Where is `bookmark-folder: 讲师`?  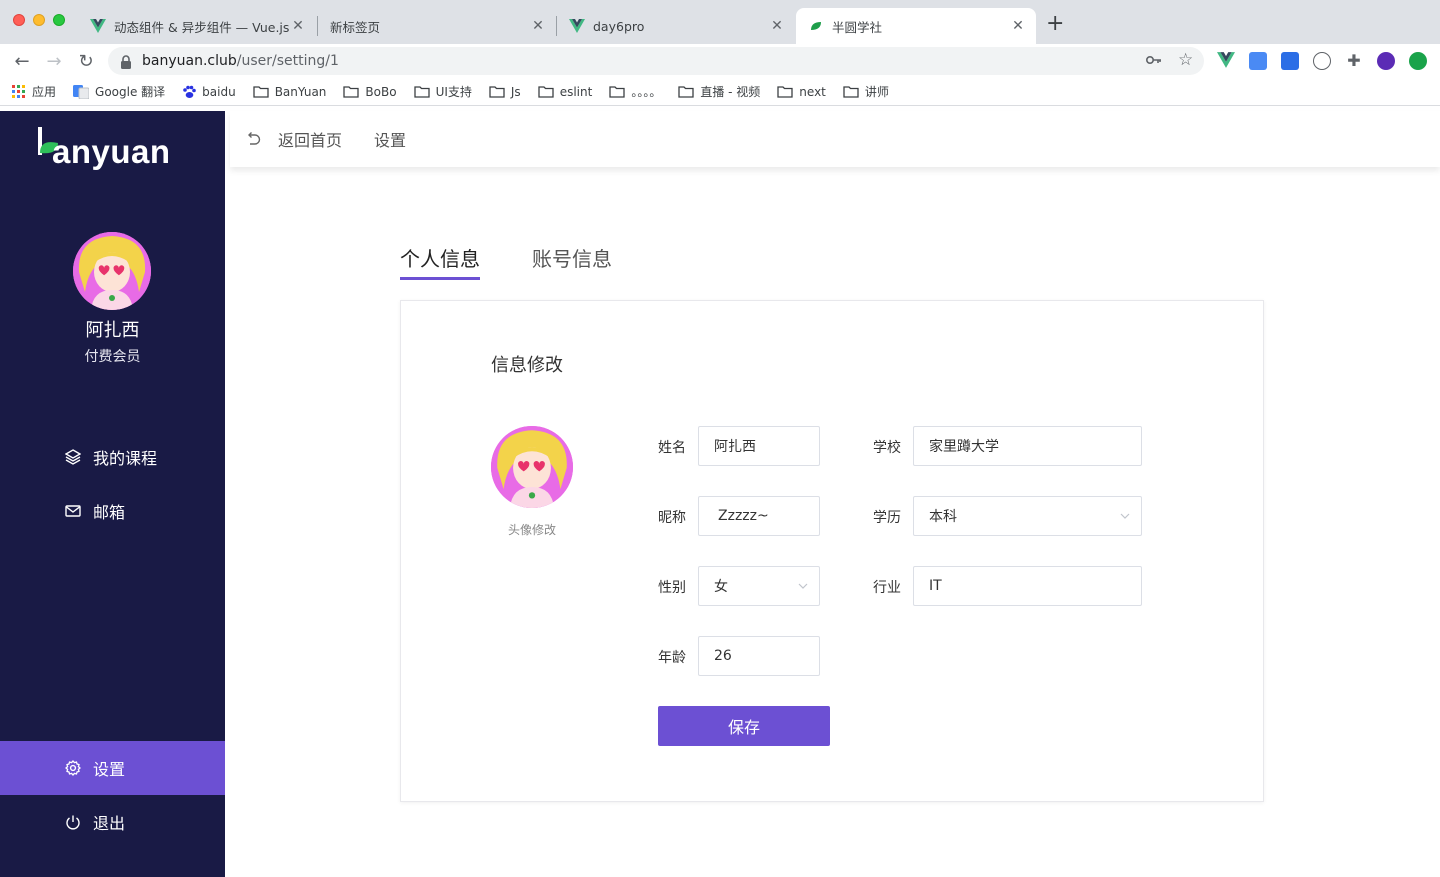
bookmark-folder: 讲师 is located at coordinates (866, 91).